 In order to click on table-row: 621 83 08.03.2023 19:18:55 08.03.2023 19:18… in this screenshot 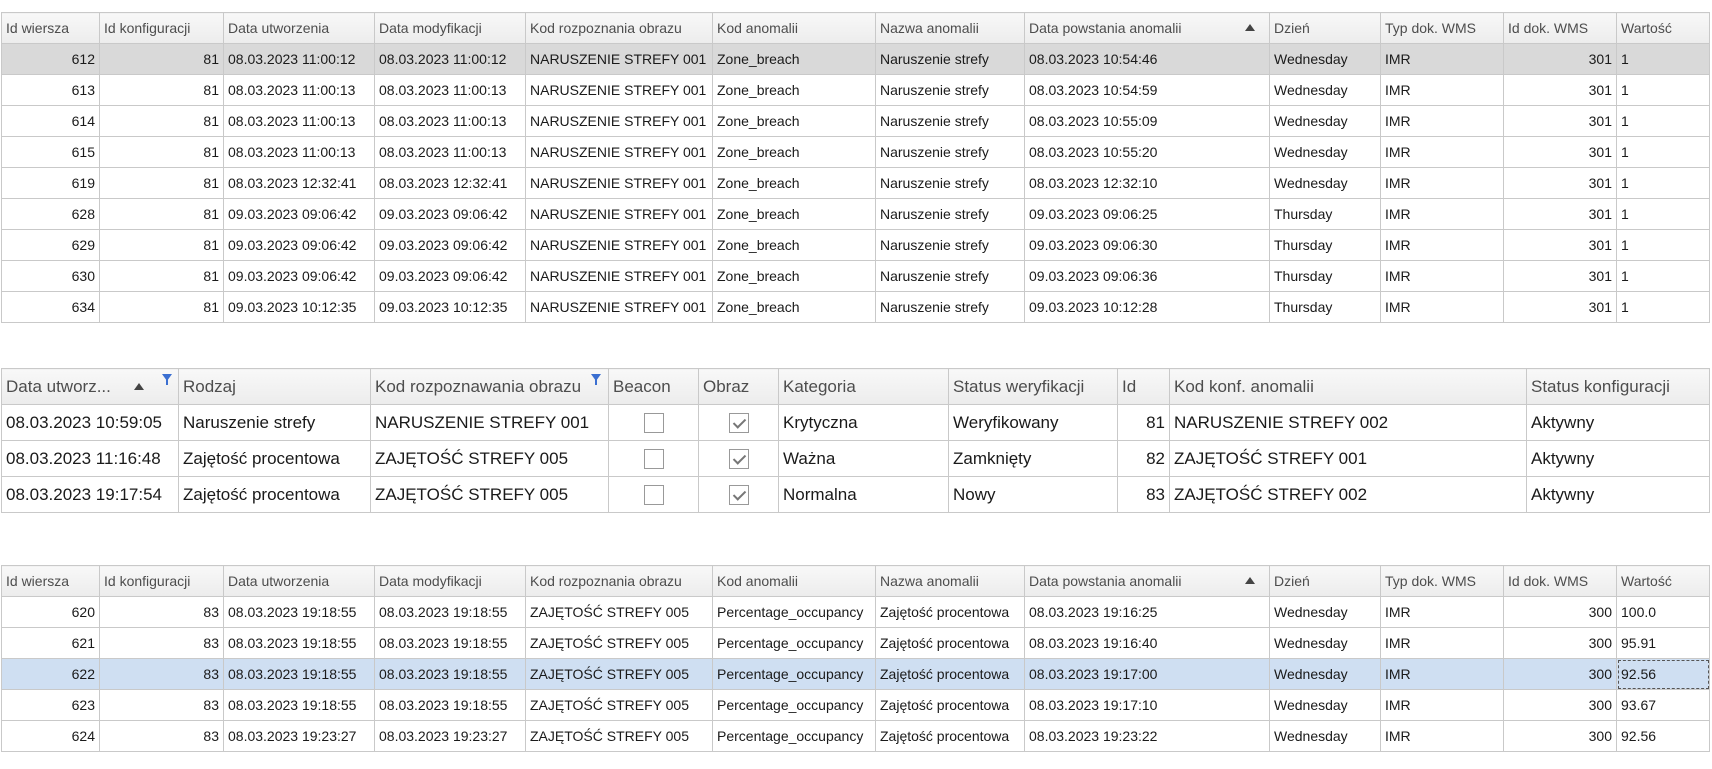, I will do `click(855, 643)`.